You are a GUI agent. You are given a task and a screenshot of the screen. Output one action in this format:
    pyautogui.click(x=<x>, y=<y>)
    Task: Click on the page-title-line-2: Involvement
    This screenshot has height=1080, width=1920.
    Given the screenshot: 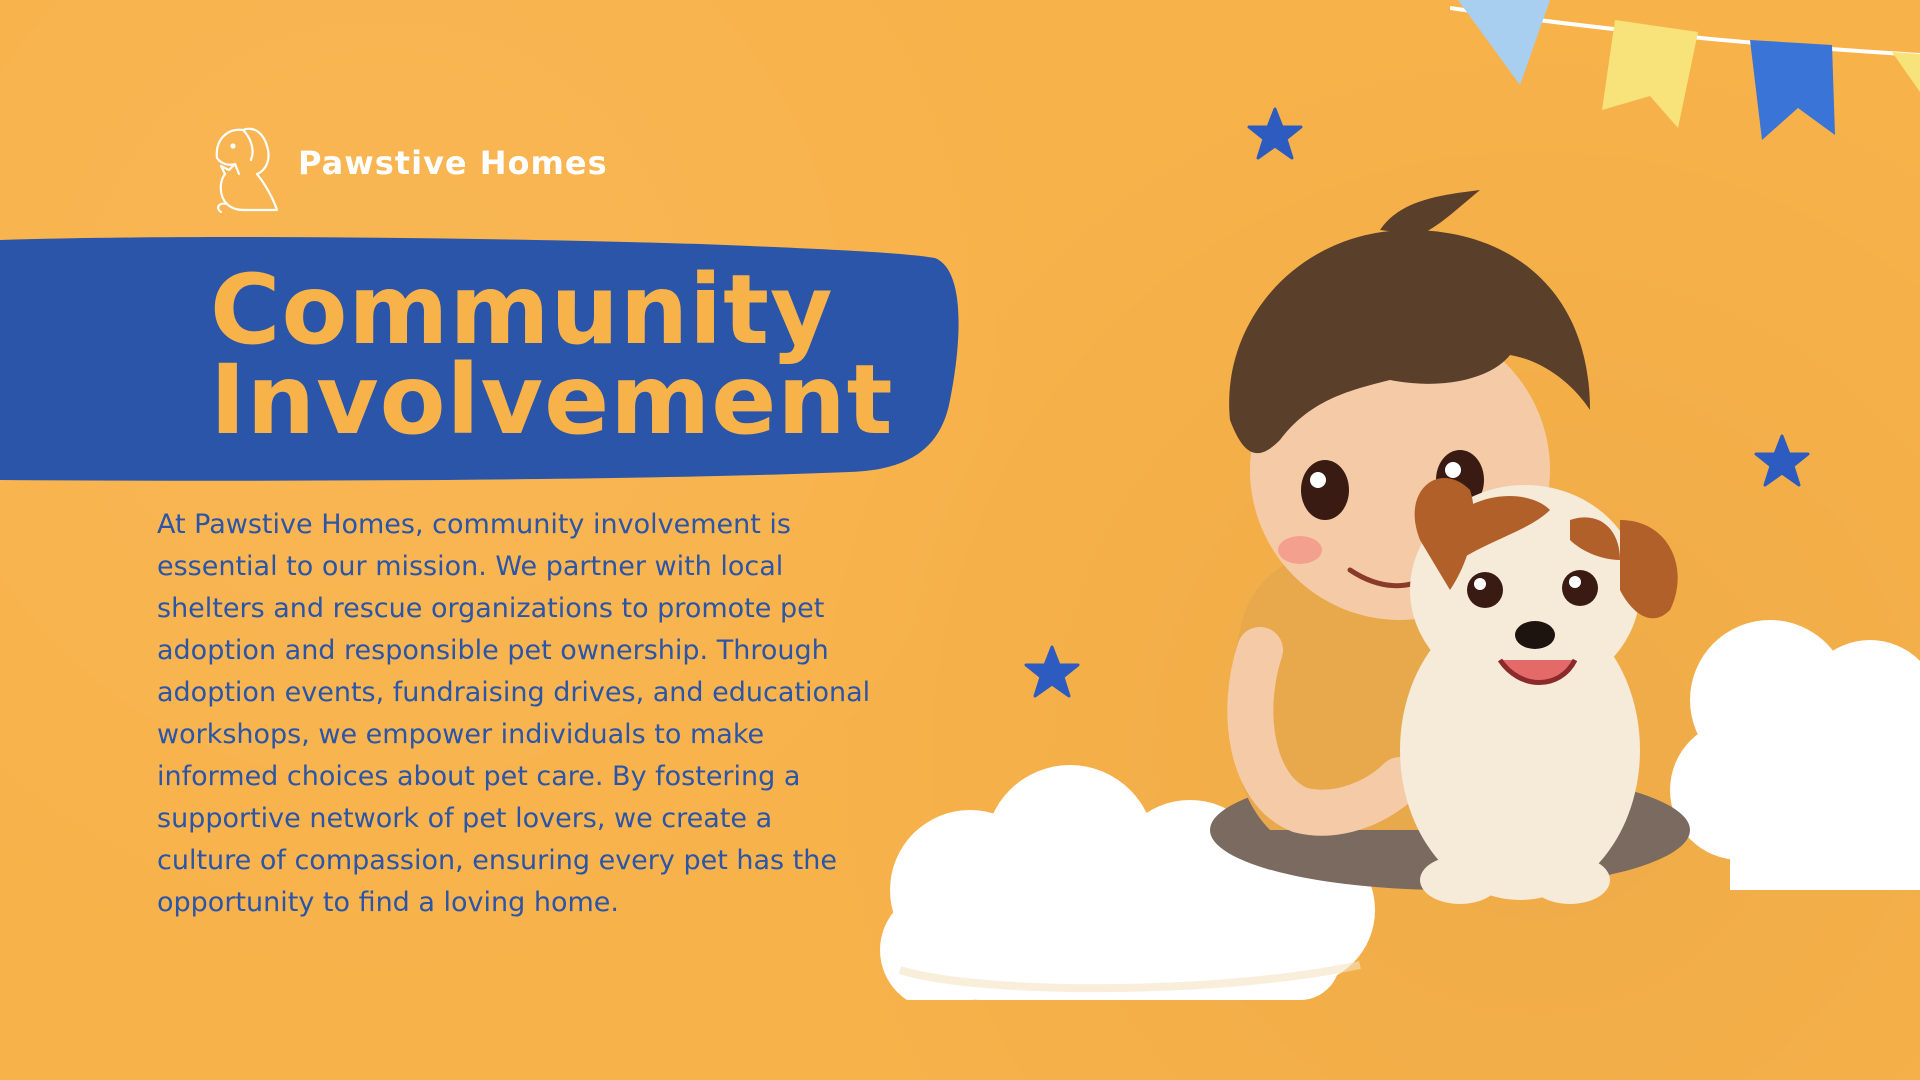 What is the action you would take?
    pyautogui.click(x=552, y=400)
    